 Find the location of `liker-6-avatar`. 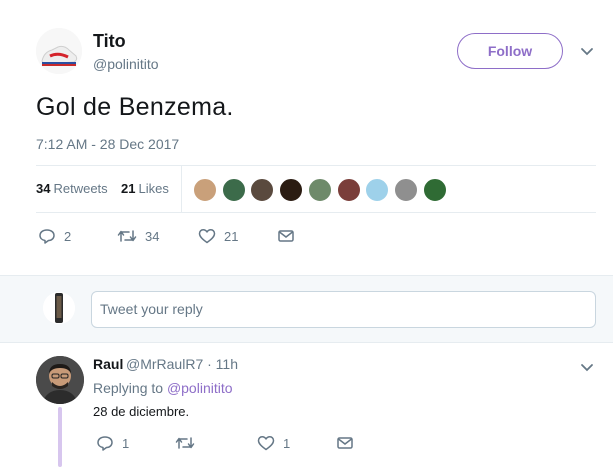

liker-6-avatar is located at coordinates (348, 190).